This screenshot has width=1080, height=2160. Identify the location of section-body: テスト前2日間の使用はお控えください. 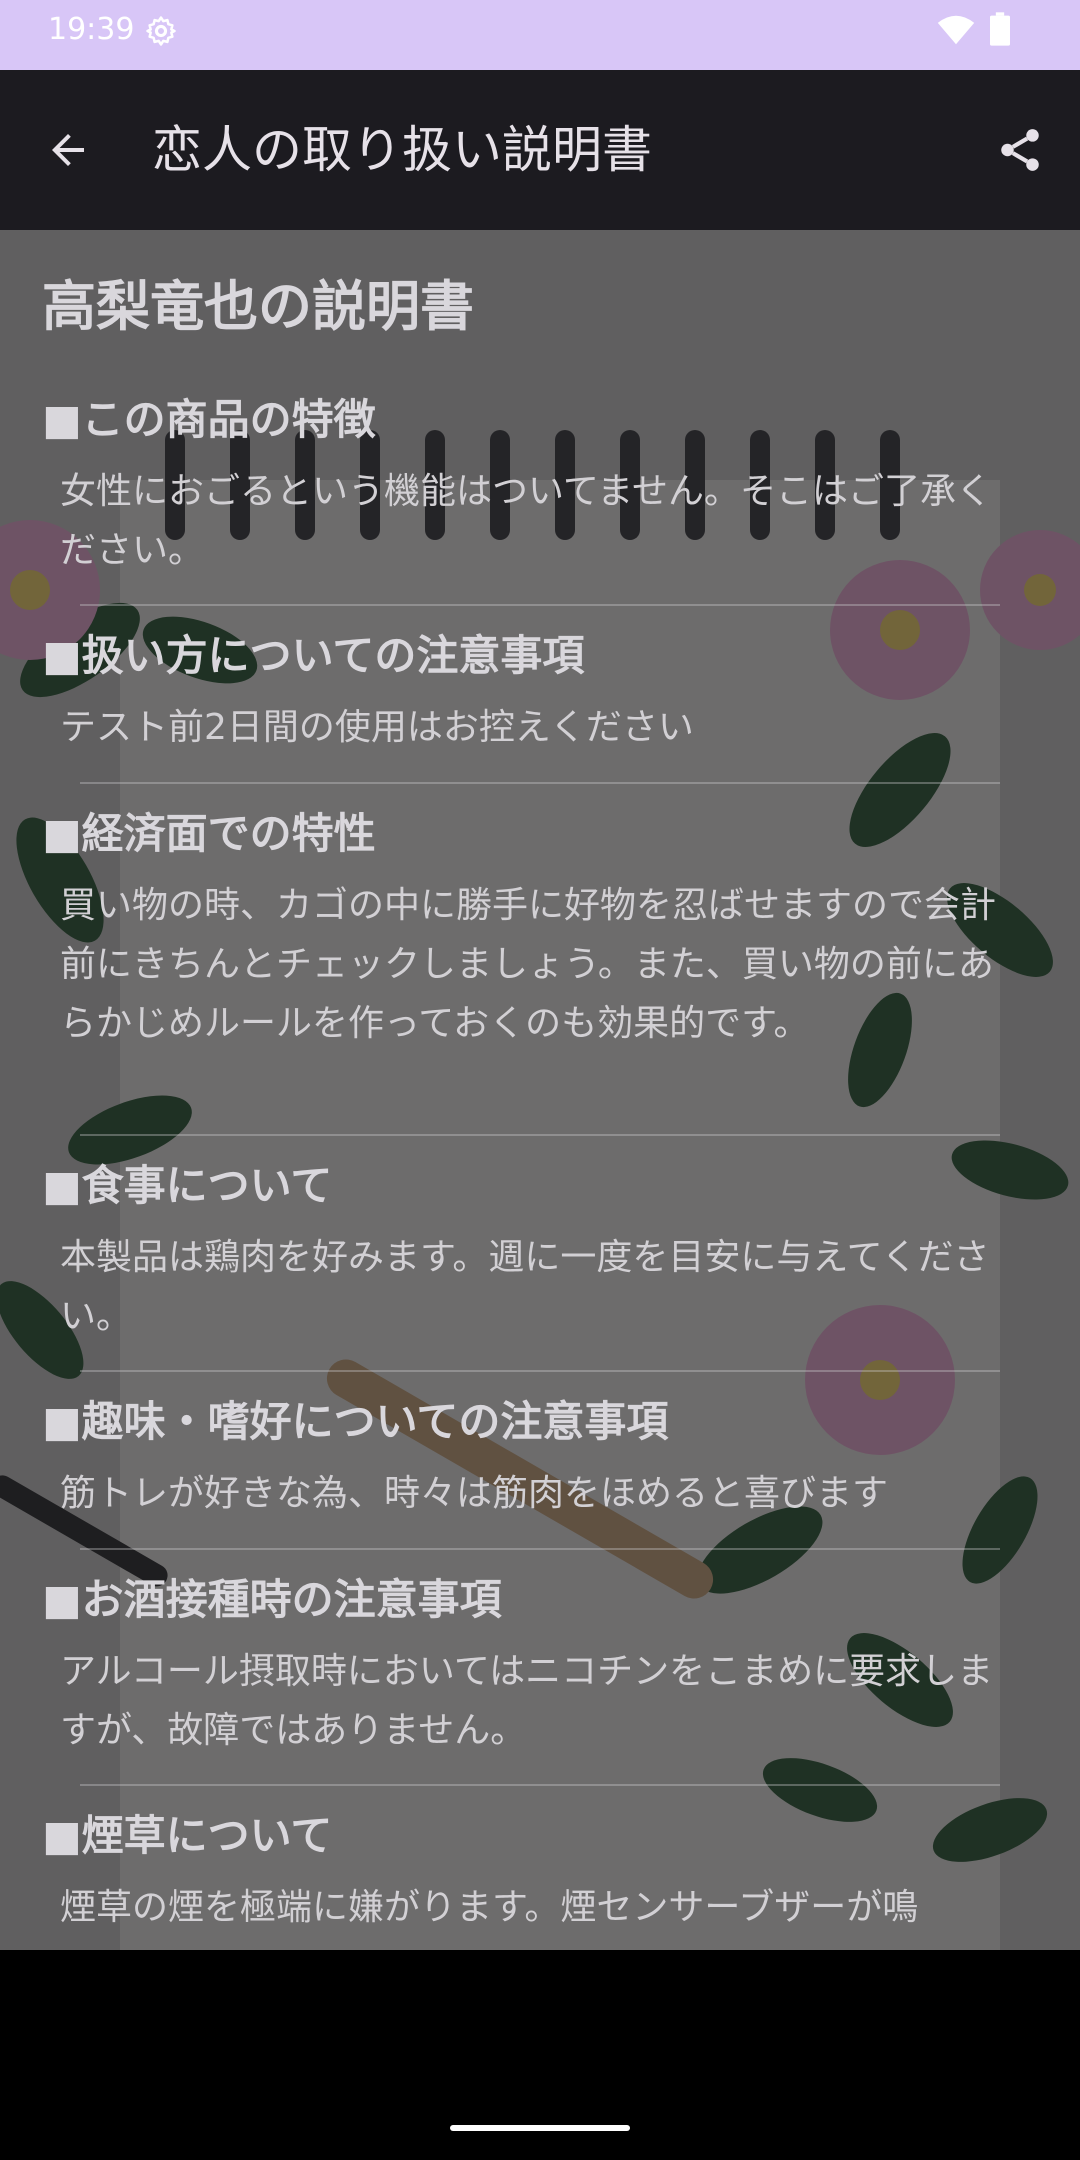
(377, 727).